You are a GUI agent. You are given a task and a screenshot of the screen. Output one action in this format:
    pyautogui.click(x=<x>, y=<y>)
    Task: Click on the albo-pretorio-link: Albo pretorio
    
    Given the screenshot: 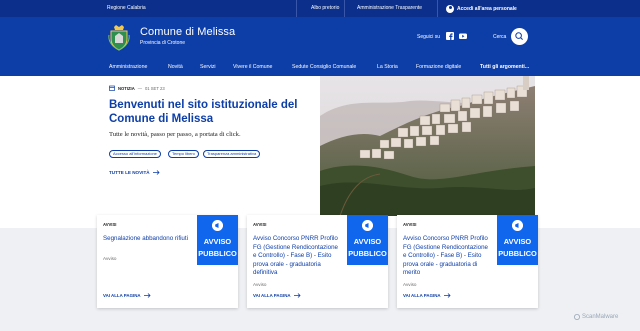 What is the action you would take?
    pyautogui.click(x=325, y=8)
    